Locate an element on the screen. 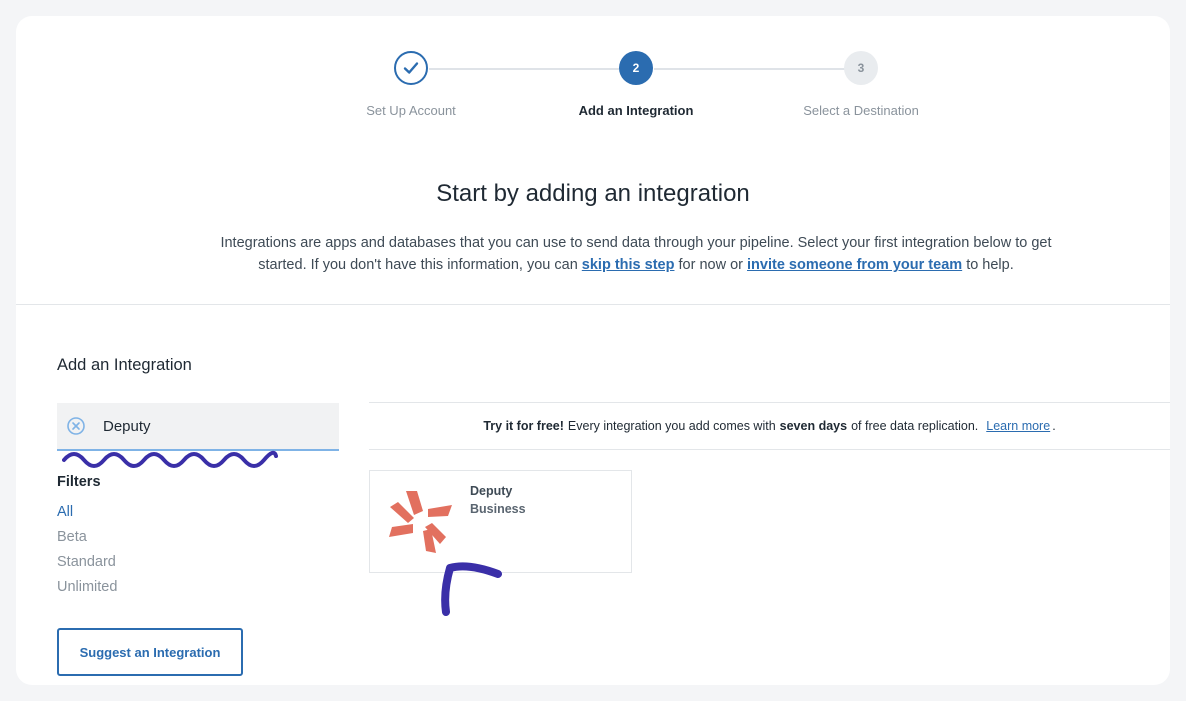 This screenshot has height=701, width=1186. intro-text-part: to help. is located at coordinates (990, 265).